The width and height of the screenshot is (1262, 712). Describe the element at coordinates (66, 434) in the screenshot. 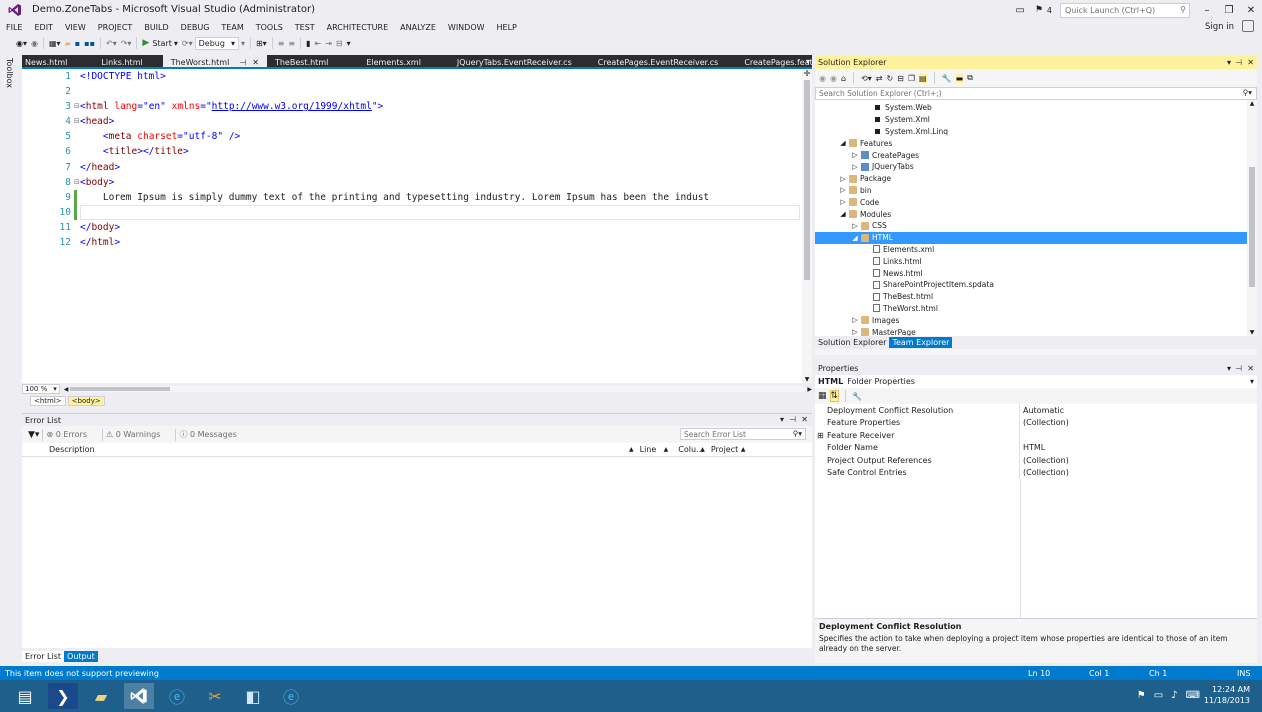

I see `errors-toggle: ⊗ 0 Errors` at that location.